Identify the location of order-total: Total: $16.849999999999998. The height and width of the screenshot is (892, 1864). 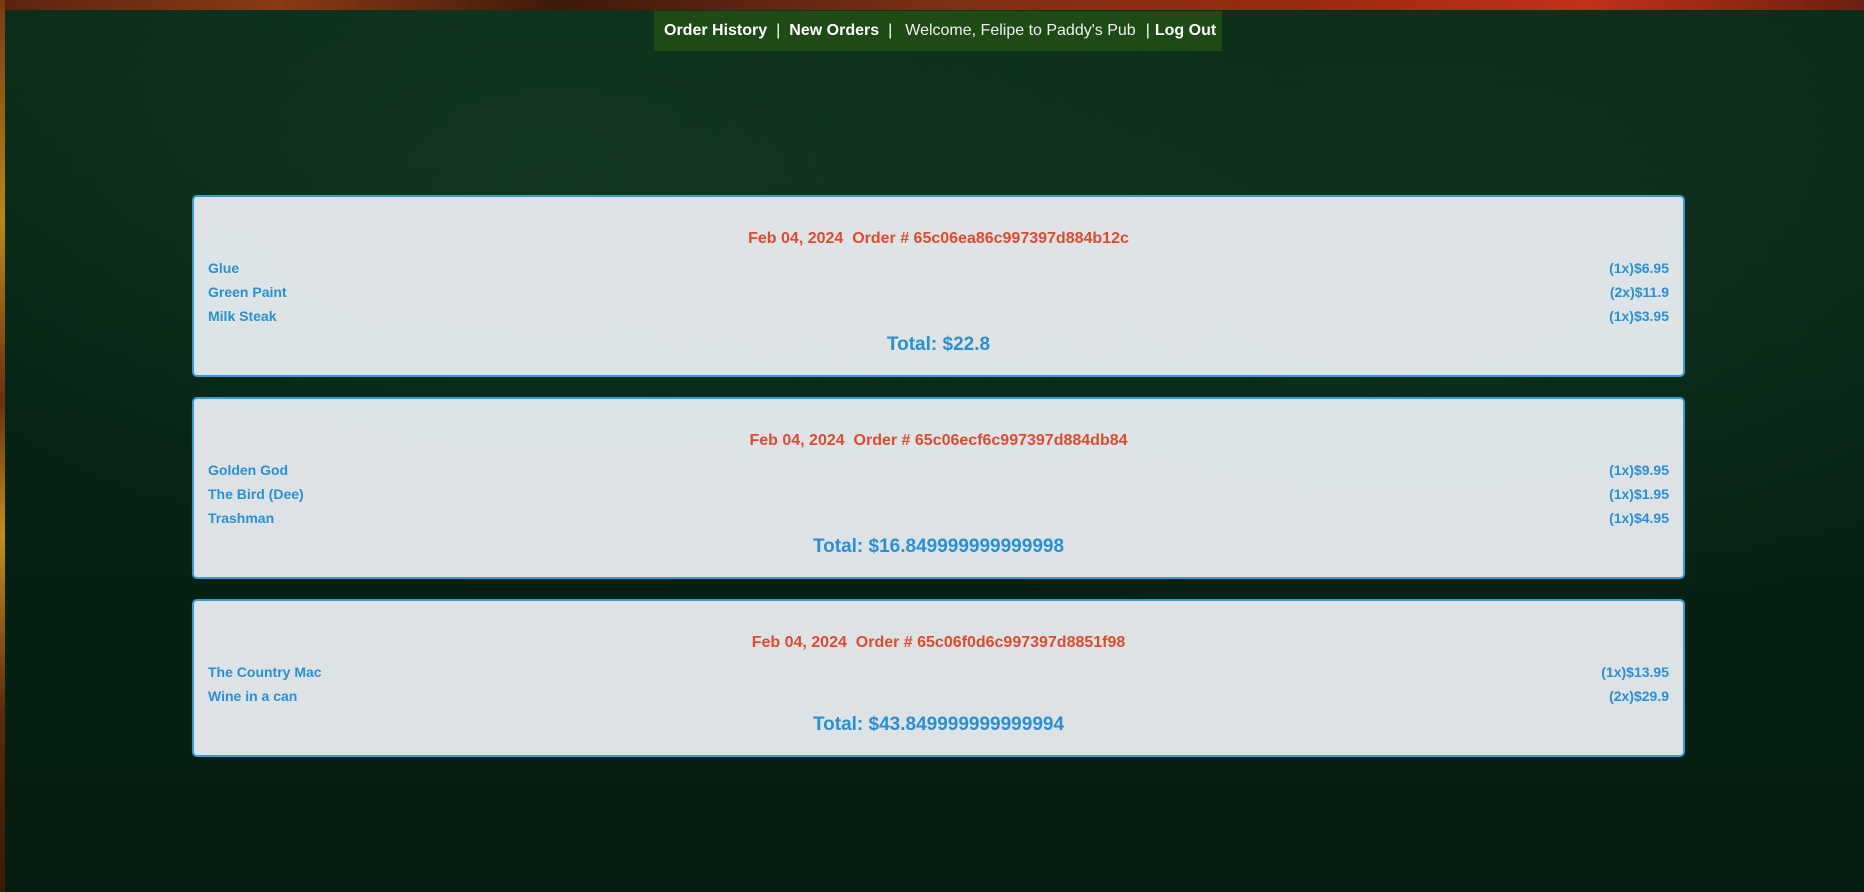
(938, 546).